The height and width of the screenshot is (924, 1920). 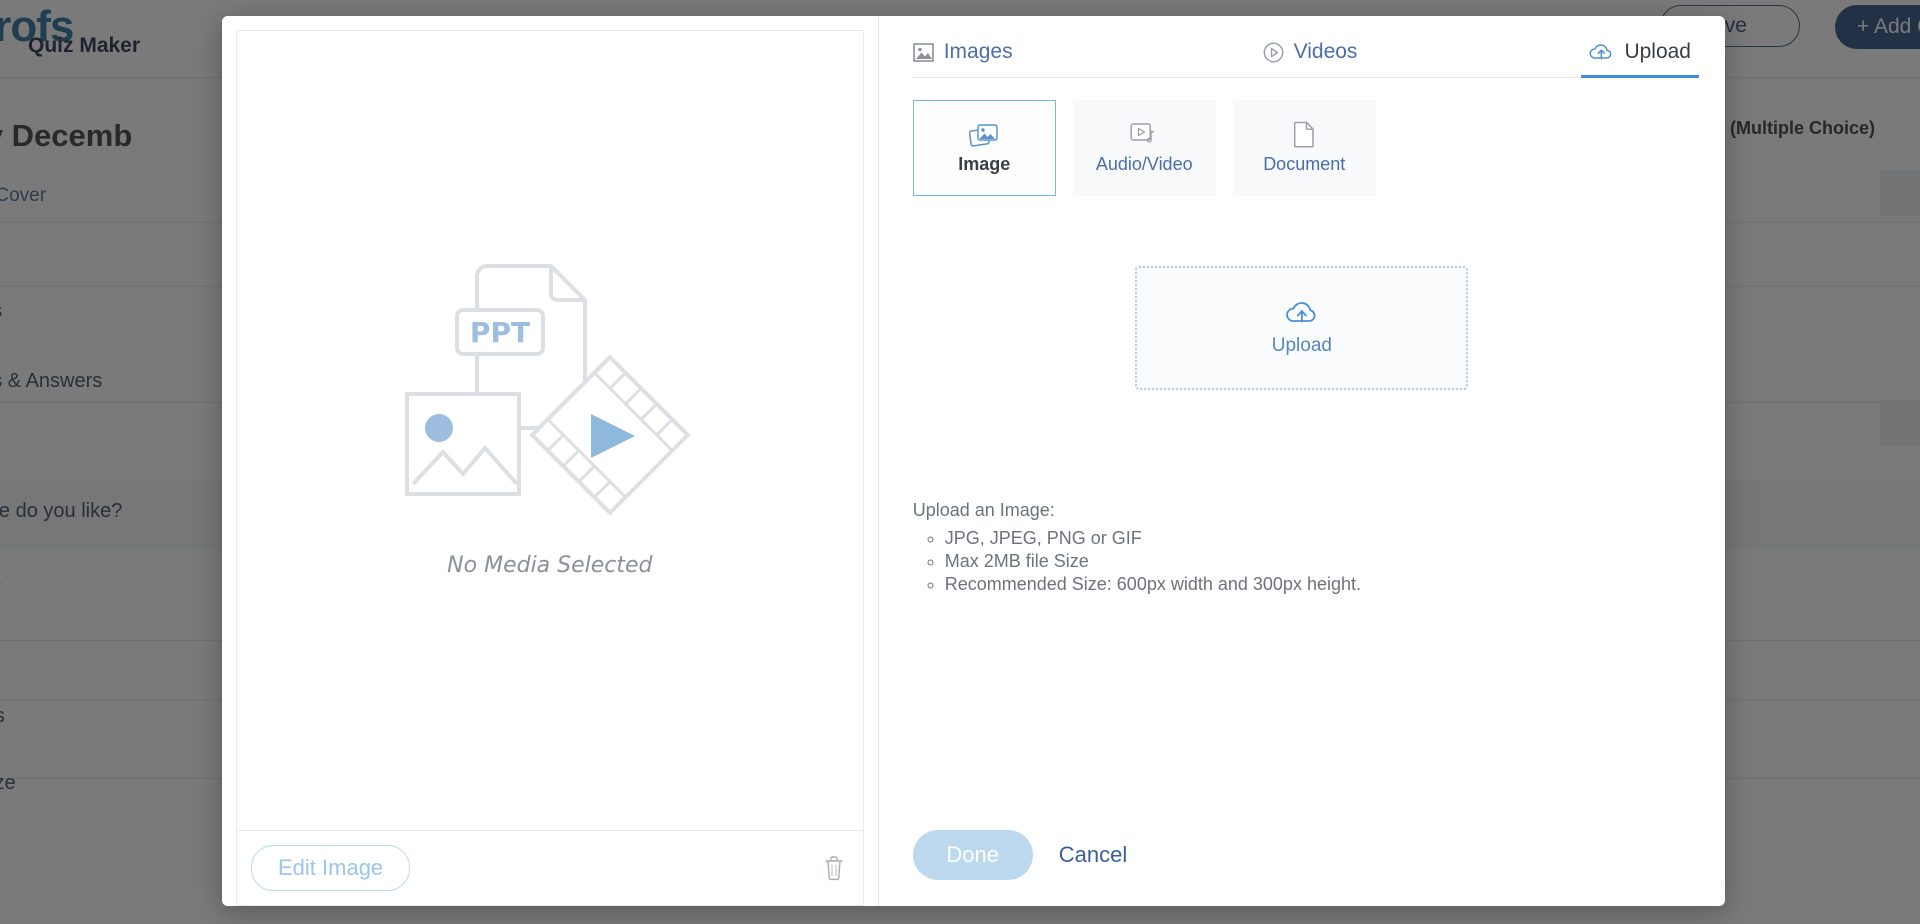 I want to click on media-type-image-label: Image, so click(x=984, y=163).